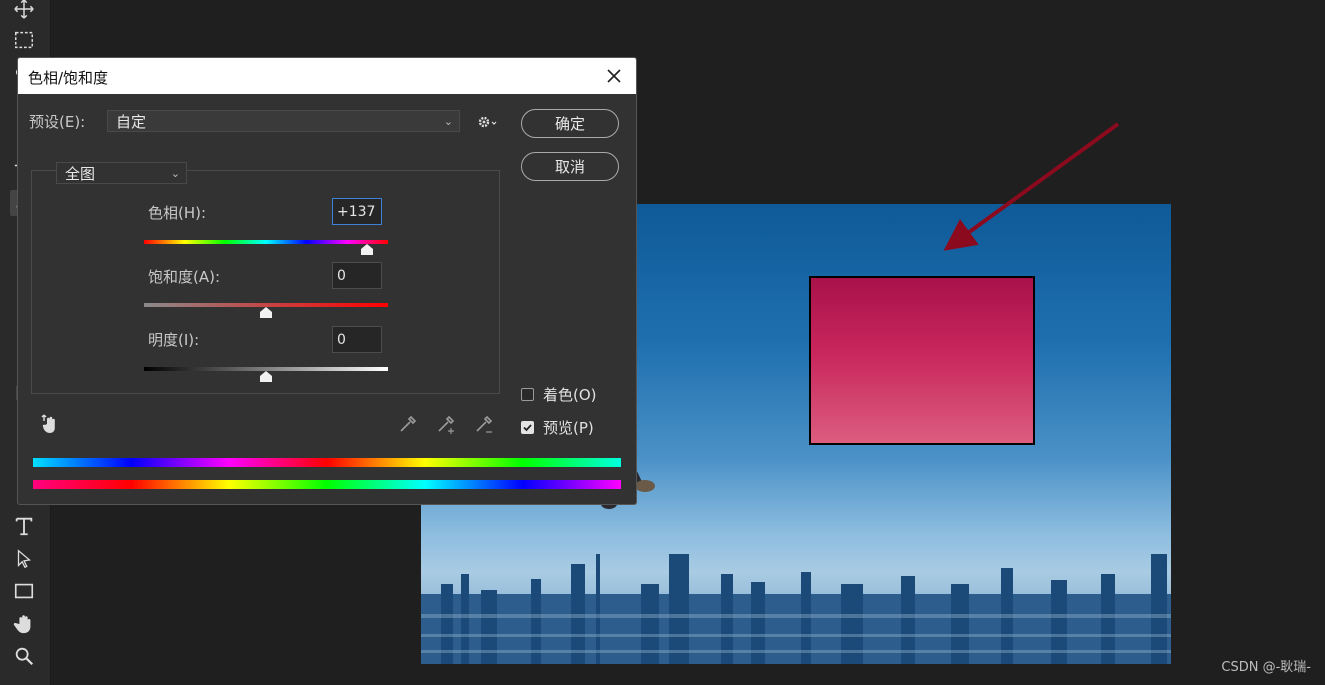  I want to click on zoom-tool, so click(24, 656).